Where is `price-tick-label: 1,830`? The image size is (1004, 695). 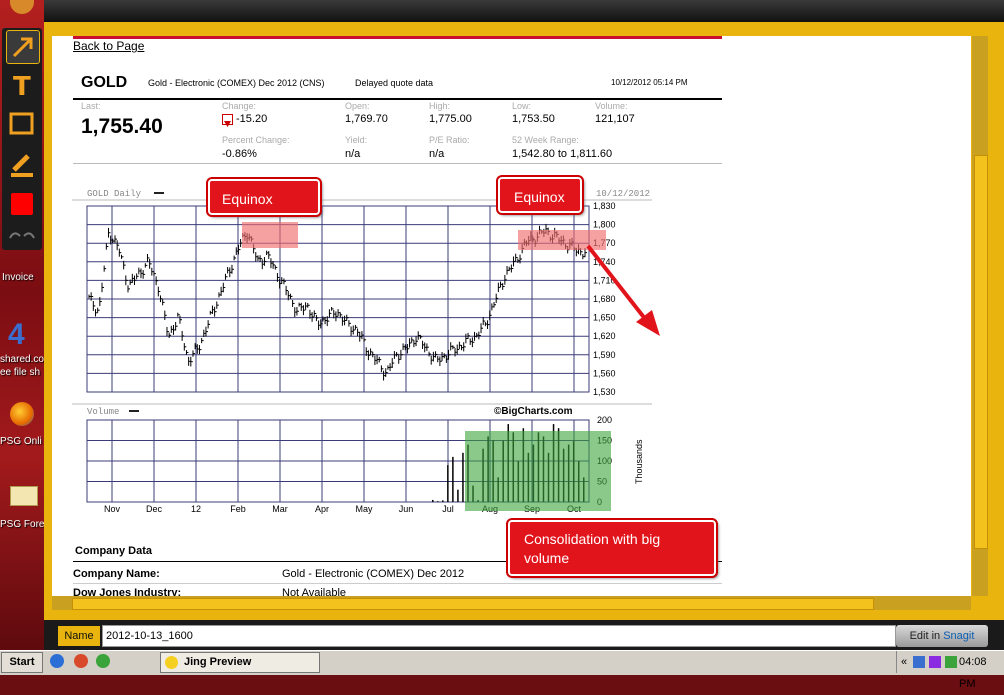 price-tick-label: 1,830 is located at coordinates (604, 206).